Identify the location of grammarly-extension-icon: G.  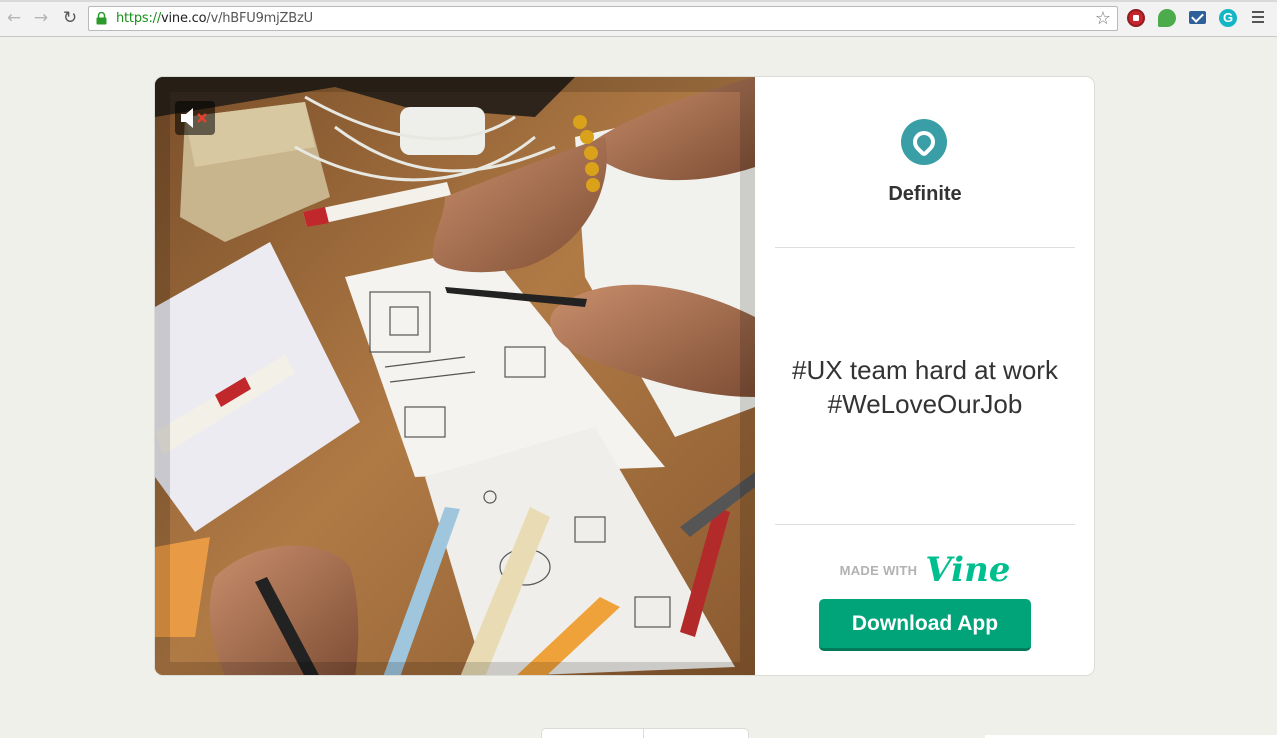
(1228, 18).